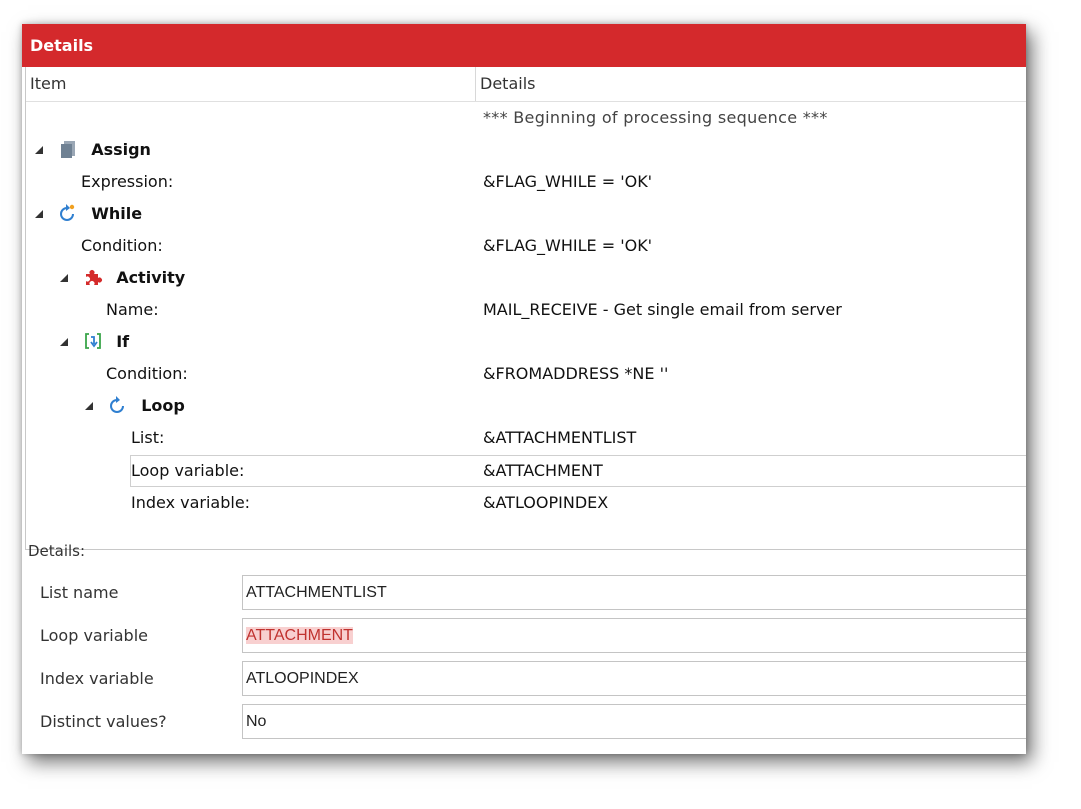 This screenshot has width=1081, height=809. What do you see at coordinates (57, 551) in the screenshot?
I see `details-panel-heading: Details:` at bounding box center [57, 551].